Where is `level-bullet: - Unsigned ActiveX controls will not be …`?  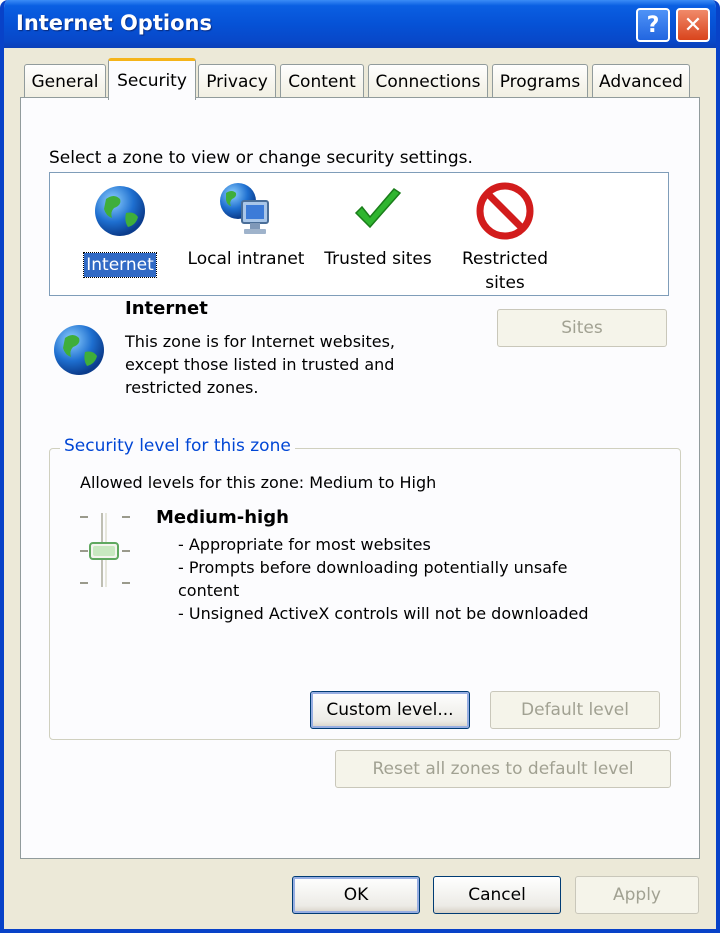 level-bullet: - Unsigned ActiveX controls will not be … is located at coordinates (383, 613).